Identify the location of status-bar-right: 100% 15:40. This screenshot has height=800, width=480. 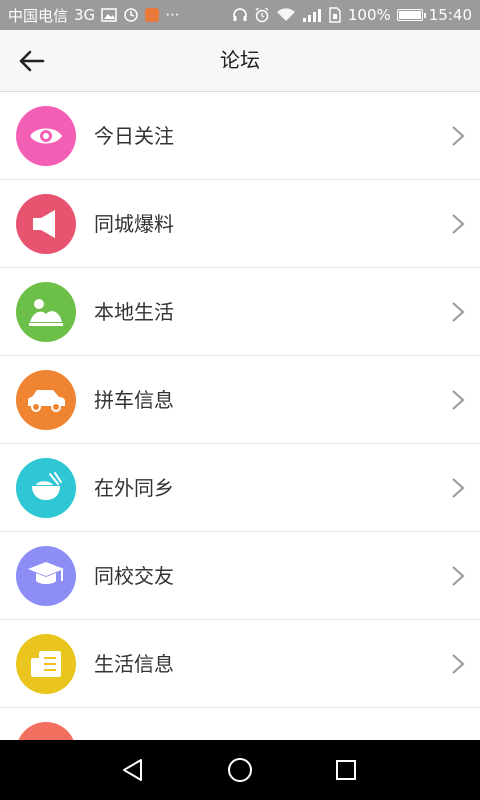
(352, 15).